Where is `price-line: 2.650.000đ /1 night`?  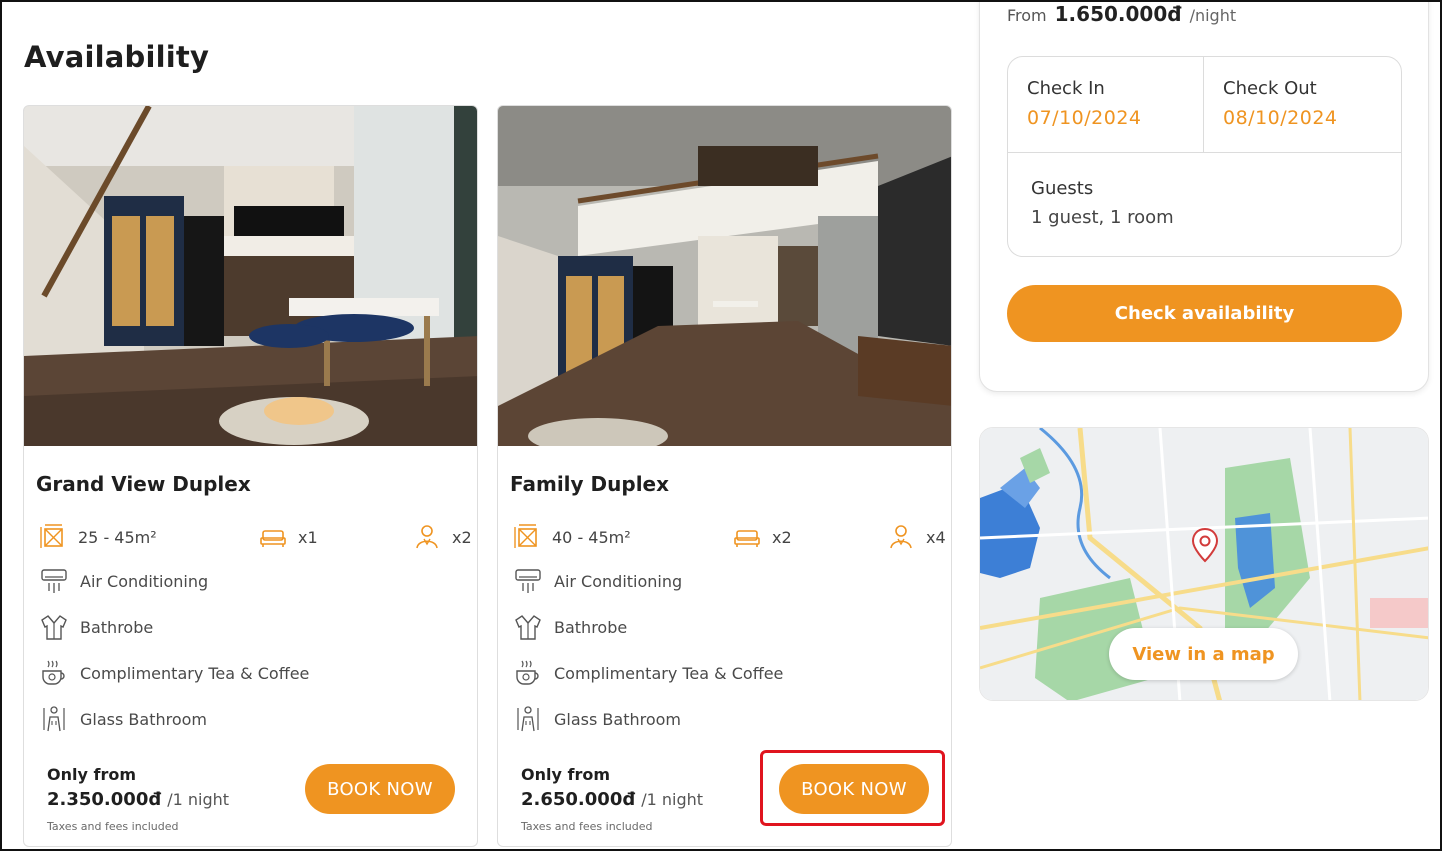
price-line: 2.650.000đ /1 night is located at coordinates (612, 799).